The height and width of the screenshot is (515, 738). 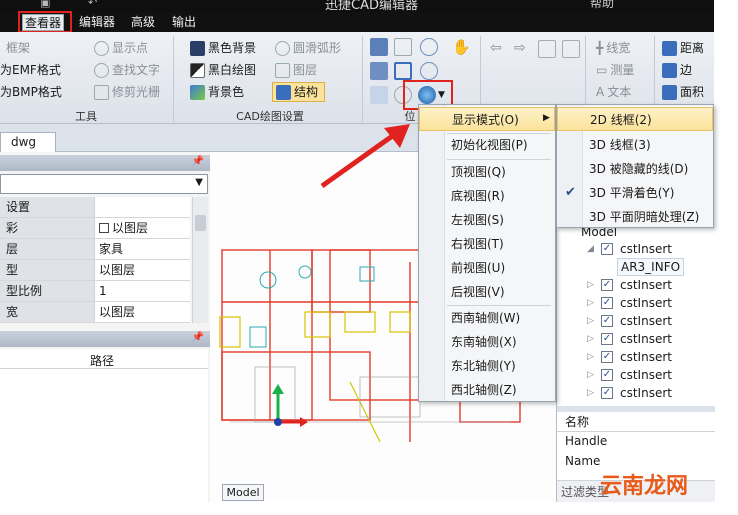 What do you see at coordinates (683, 92) in the screenshot?
I see `area-button: 面积` at bounding box center [683, 92].